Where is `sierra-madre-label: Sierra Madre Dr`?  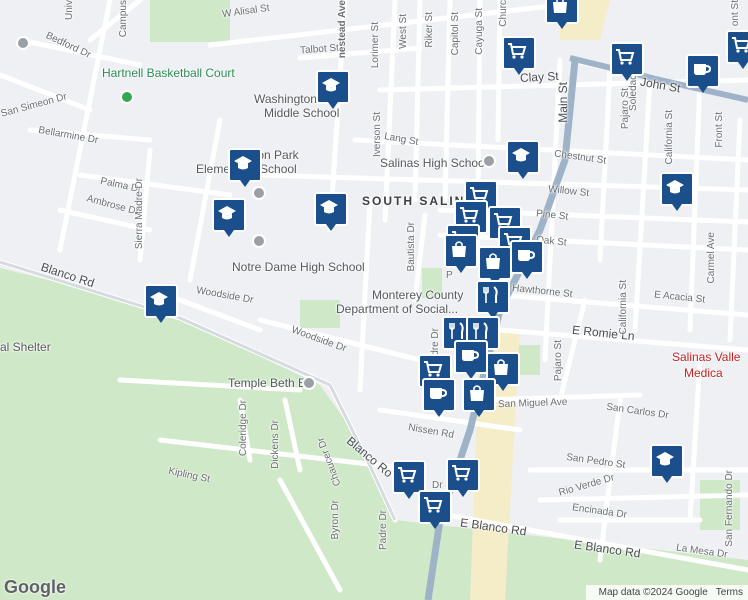 sierra-madre-label: Sierra Madre Dr is located at coordinates (139, 214).